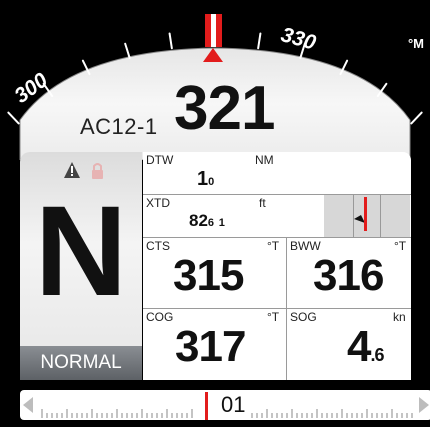 This screenshot has height=427, width=430. Describe the element at coordinates (366, 346) in the screenshot. I see `sog-value: 4.6` at that location.